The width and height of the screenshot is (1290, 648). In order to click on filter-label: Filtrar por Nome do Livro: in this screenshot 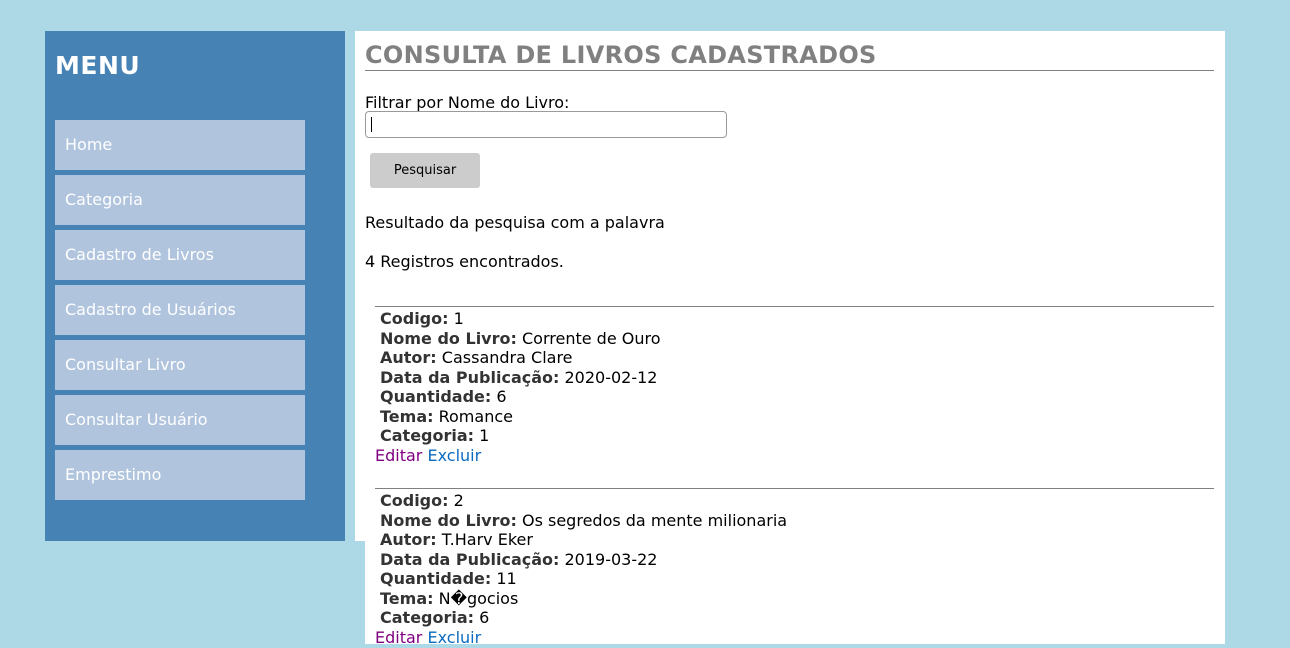, I will do `click(467, 102)`.